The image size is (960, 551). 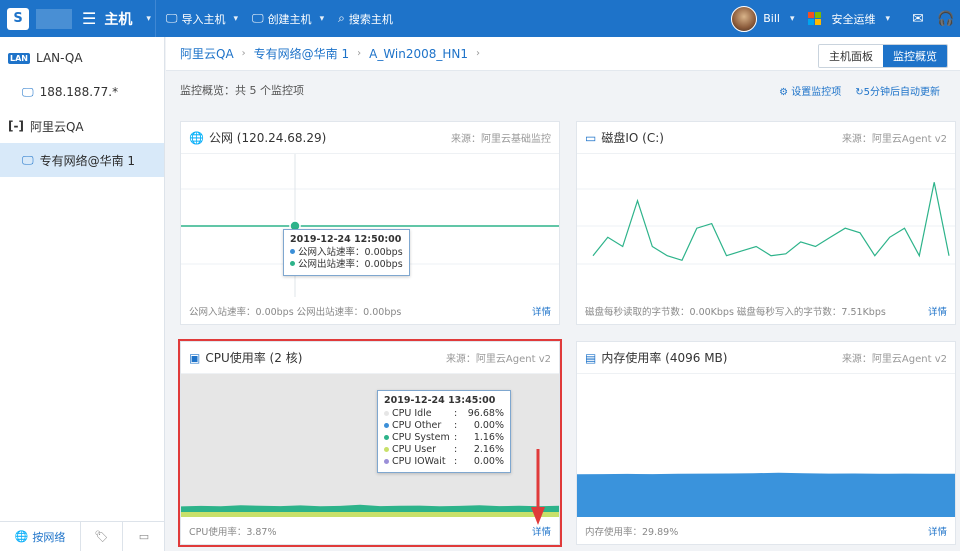 I want to click on tab-by-network: 🌐 按网络, so click(x=40, y=536).